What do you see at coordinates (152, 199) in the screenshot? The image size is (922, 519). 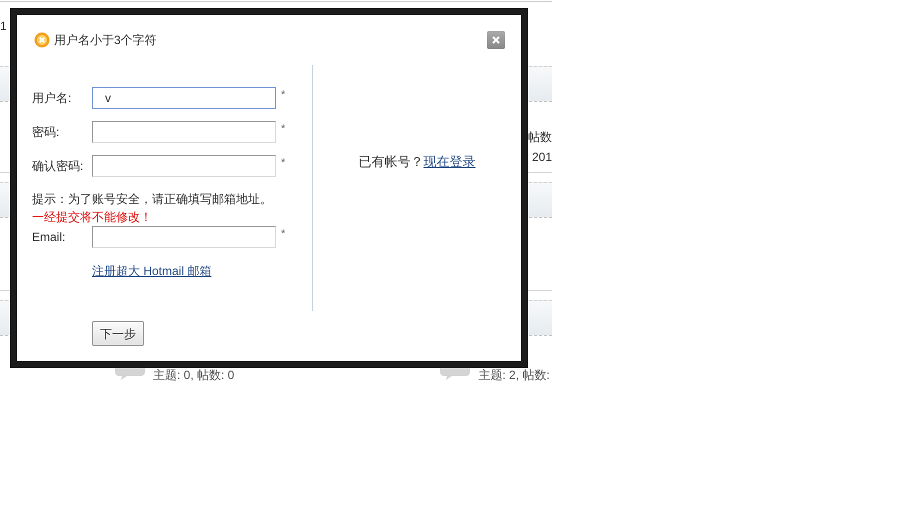 I see `hint-text: 提示：为了账号安全，请正确填写邮箱地址。` at bounding box center [152, 199].